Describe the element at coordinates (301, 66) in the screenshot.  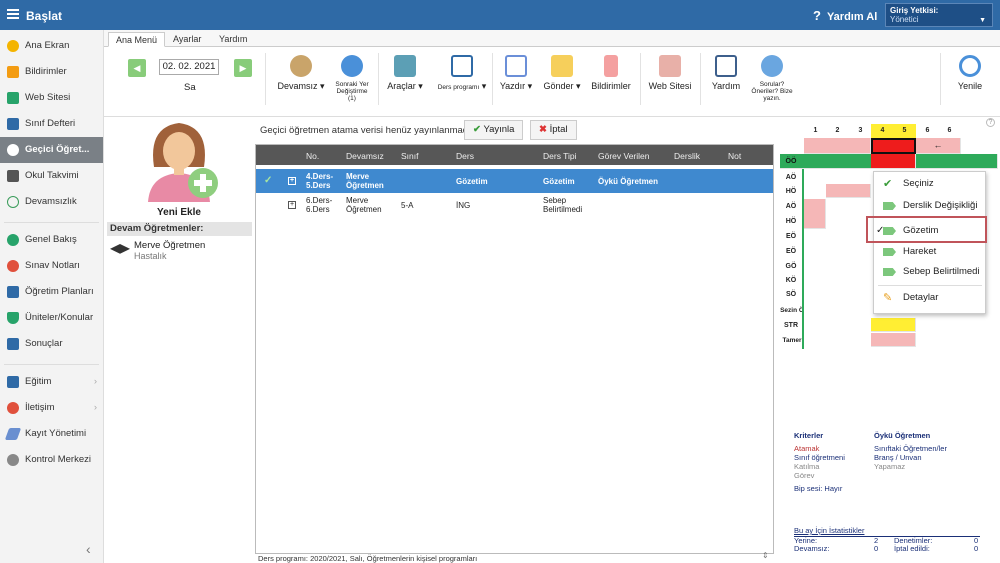
I see `person-add-icon` at that location.